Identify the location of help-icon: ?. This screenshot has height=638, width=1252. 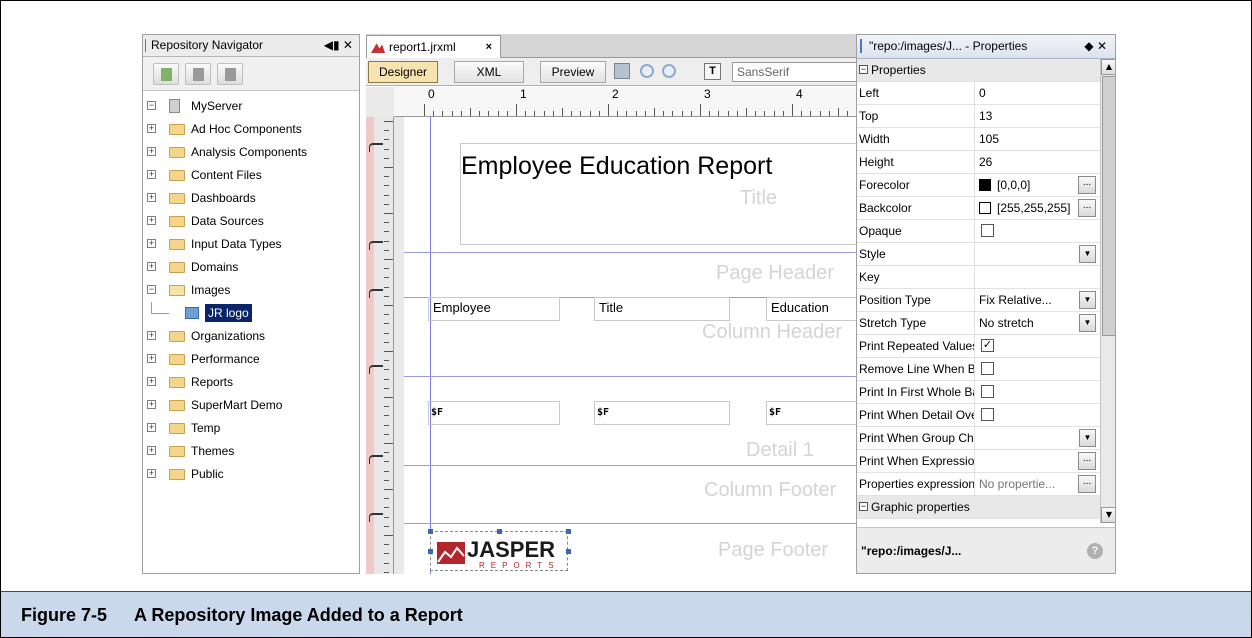
(1095, 551).